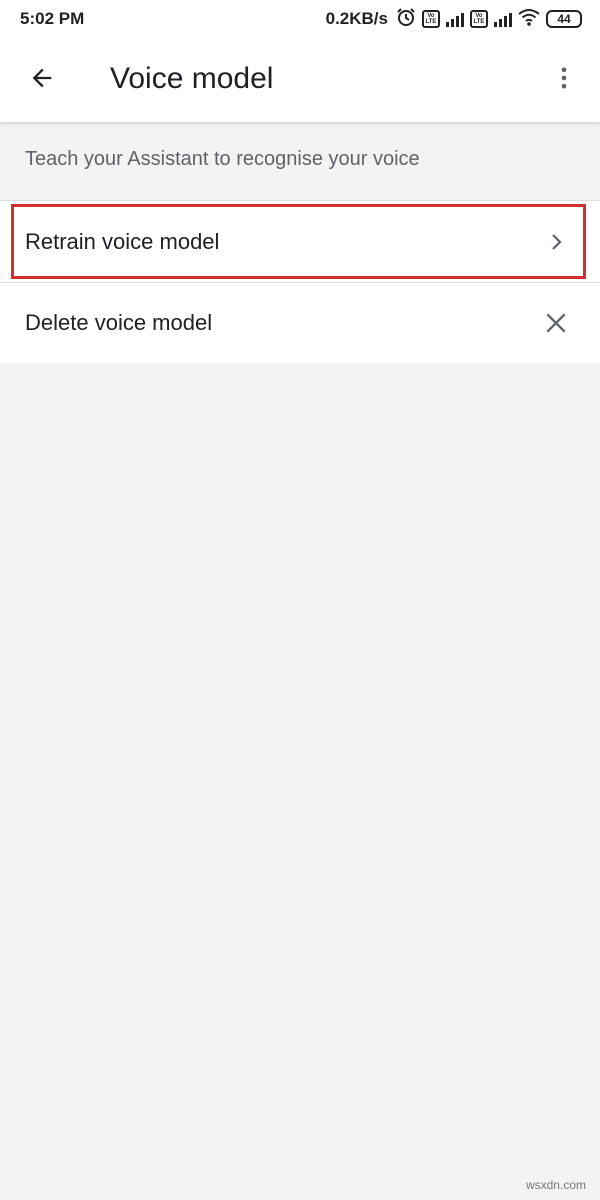  I want to click on delete-voice-model-item: Delete voice model, so click(300, 322).